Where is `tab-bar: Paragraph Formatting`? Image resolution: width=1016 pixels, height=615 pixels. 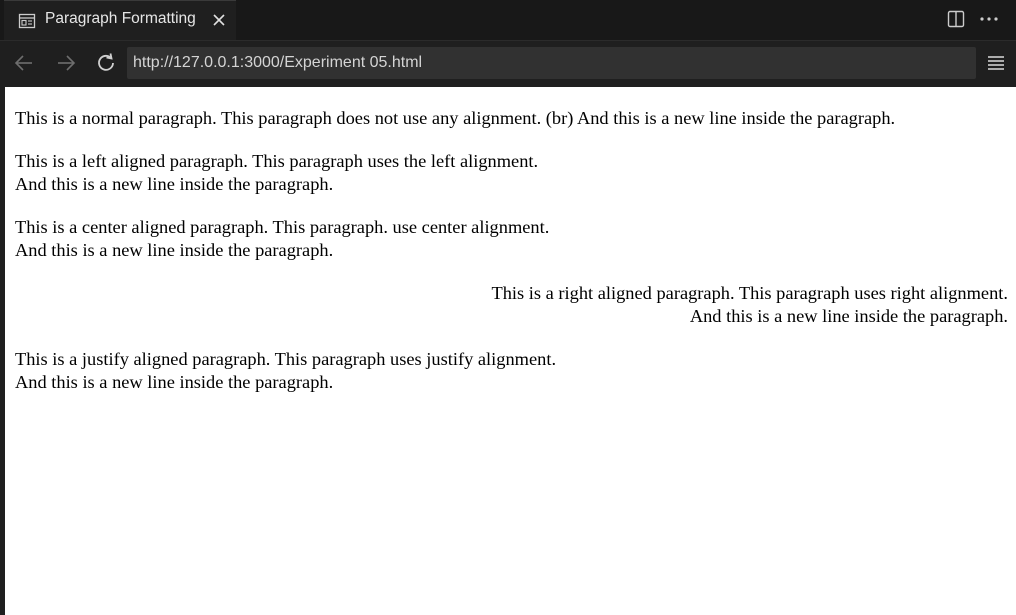 tab-bar: Paragraph Formatting is located at coordinates (508, 20).